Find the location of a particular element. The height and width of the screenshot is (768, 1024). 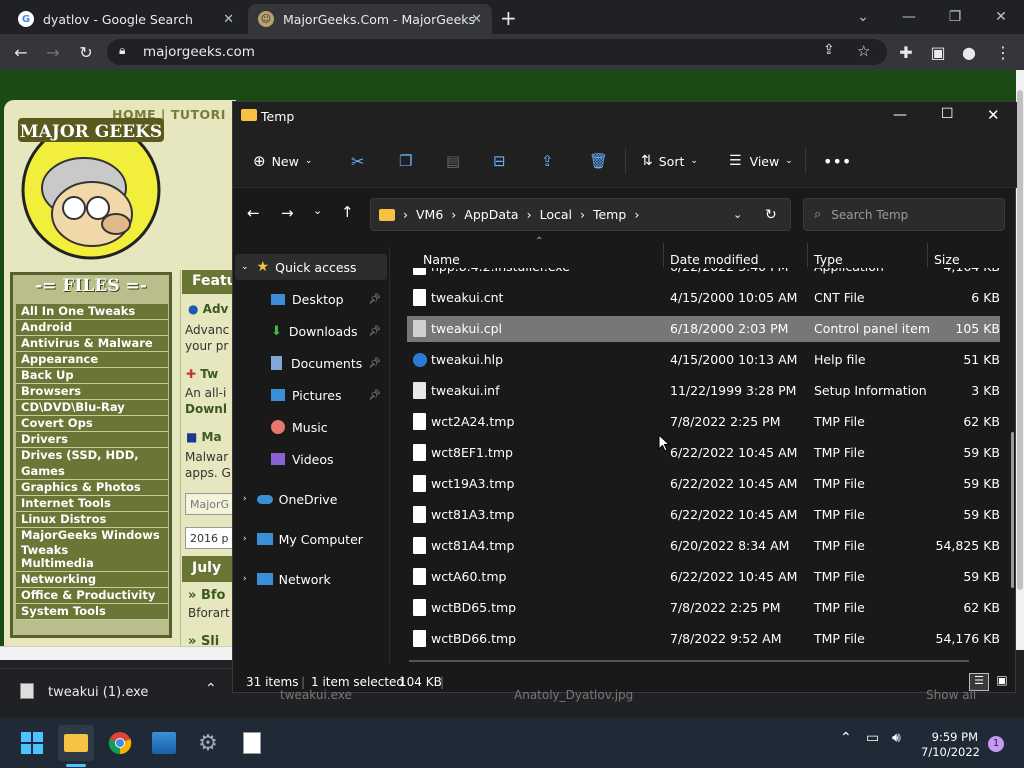

tab-search-icon: ⌄ is located at coordinates (863, 17).